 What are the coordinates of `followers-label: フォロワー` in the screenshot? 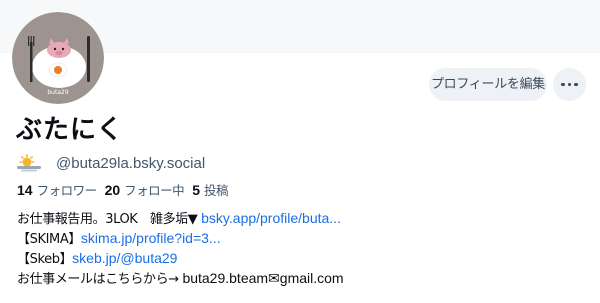 It's located at (67, 190).